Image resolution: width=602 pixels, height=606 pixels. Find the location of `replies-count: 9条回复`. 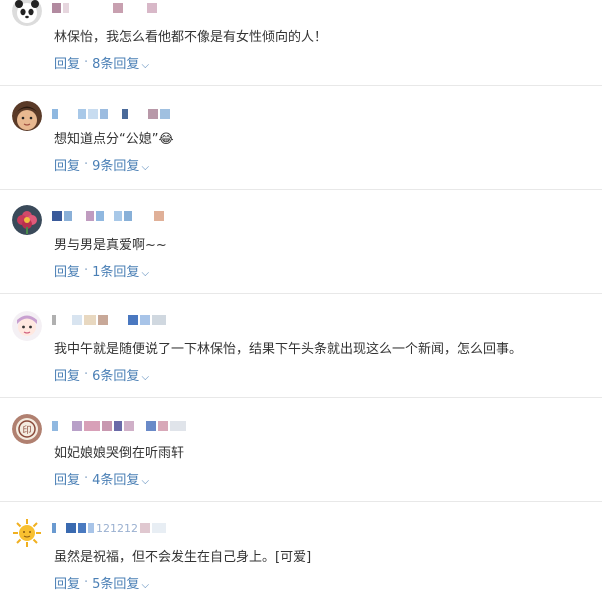

replies-count: 9条回复 is located at coordinates (116, 166).